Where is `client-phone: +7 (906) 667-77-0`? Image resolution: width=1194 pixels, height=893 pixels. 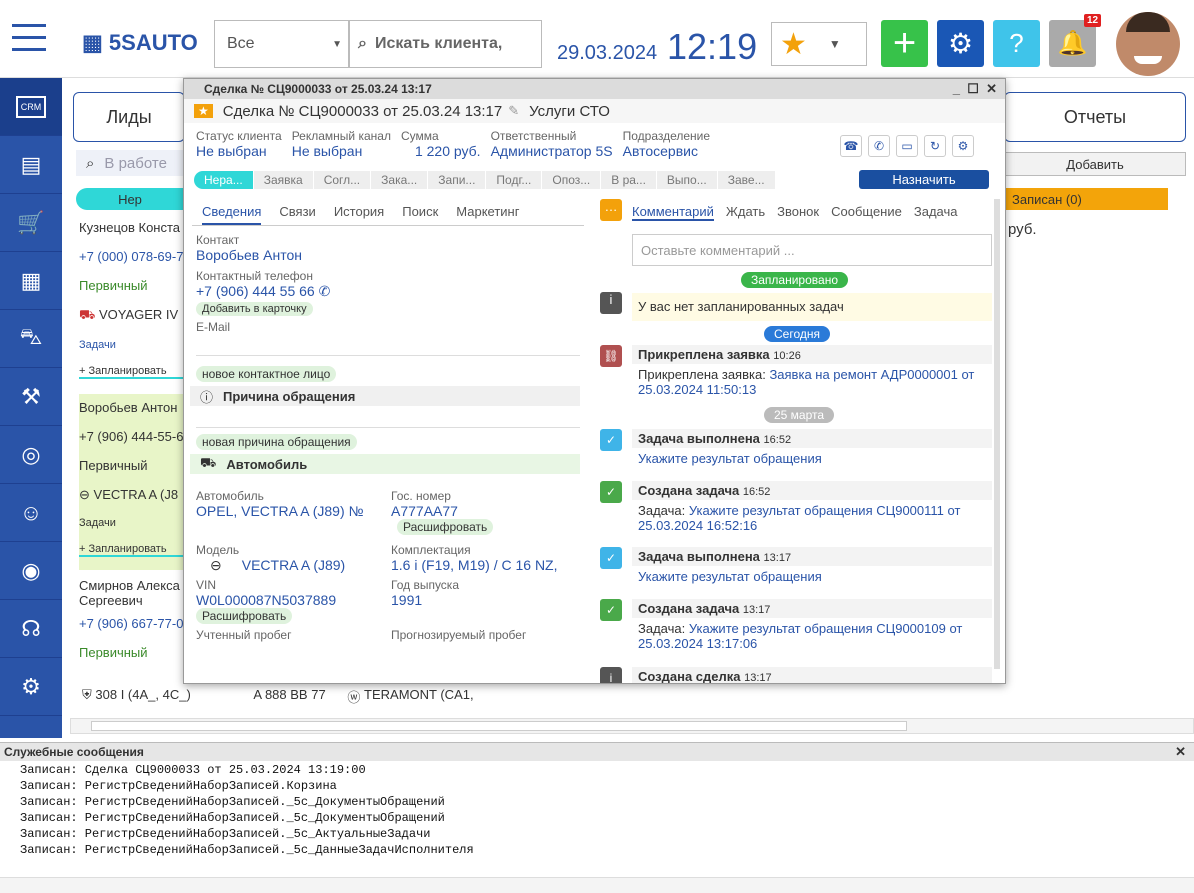
client-phone: +7 (906) 667-77-0 is located at coordinates (134, 623).